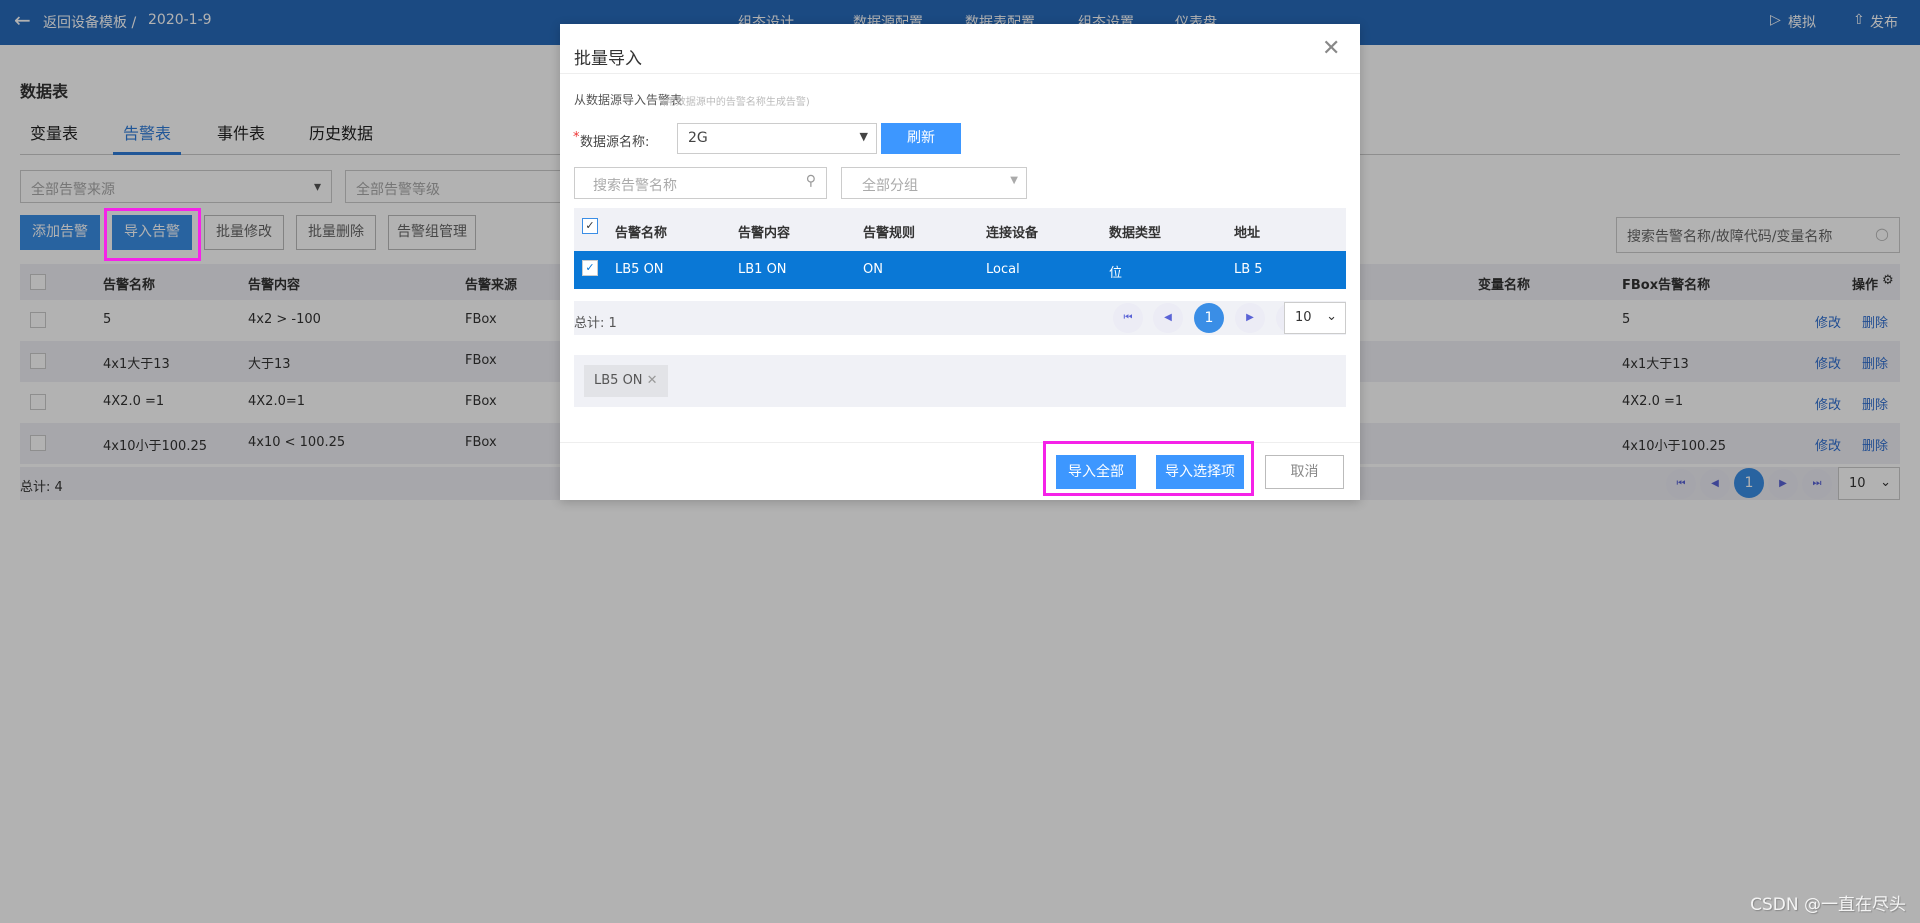 This screenshot has height=923, width=1920. I want to click on remove-tag-icon: ✕, so click(652, 380).